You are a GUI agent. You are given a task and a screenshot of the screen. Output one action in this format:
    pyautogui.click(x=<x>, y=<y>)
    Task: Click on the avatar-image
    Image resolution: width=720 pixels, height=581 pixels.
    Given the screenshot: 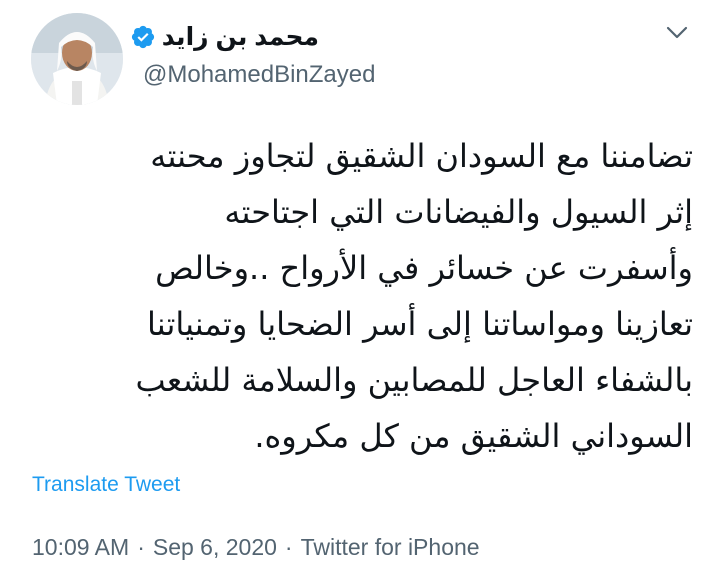 What is the action you would take?
    pyautogui.click(x=77, y=59)
    